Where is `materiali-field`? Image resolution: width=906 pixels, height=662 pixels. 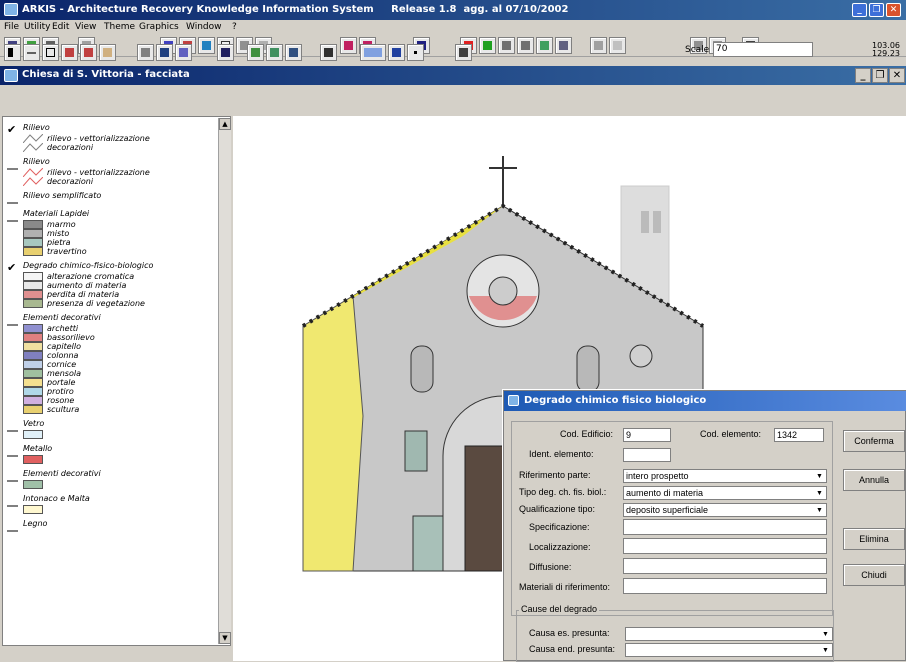
materiali-field is located at coordinates (725, 586).